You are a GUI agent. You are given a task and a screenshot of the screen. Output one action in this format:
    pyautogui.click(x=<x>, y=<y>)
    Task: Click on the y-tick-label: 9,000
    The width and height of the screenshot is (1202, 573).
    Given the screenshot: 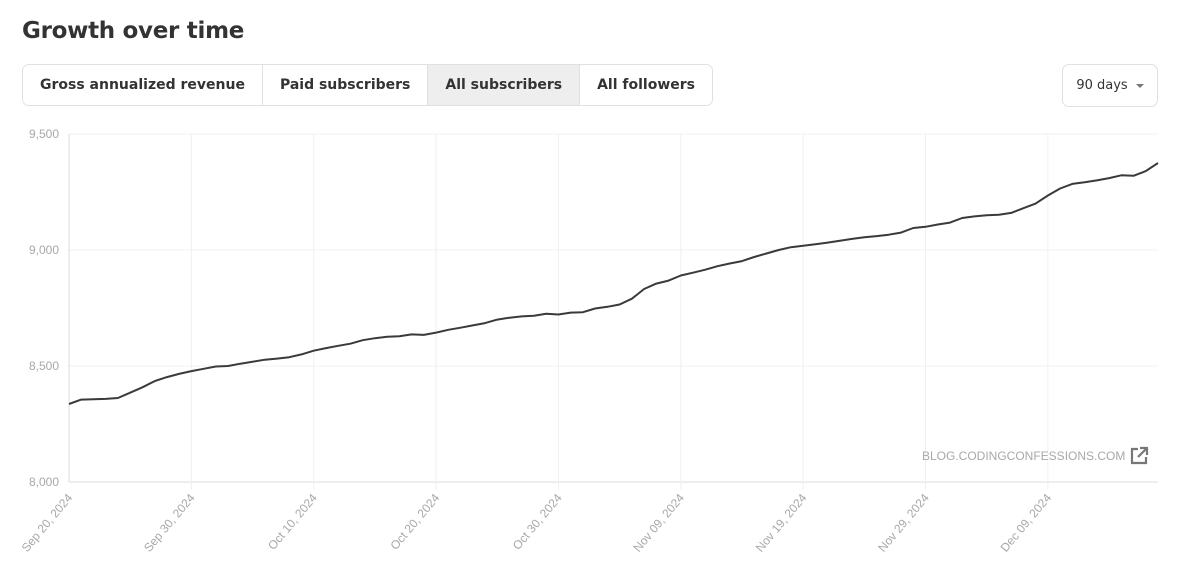 What is the action you would take?
    pyautogui.click(x=44, y=250)
    